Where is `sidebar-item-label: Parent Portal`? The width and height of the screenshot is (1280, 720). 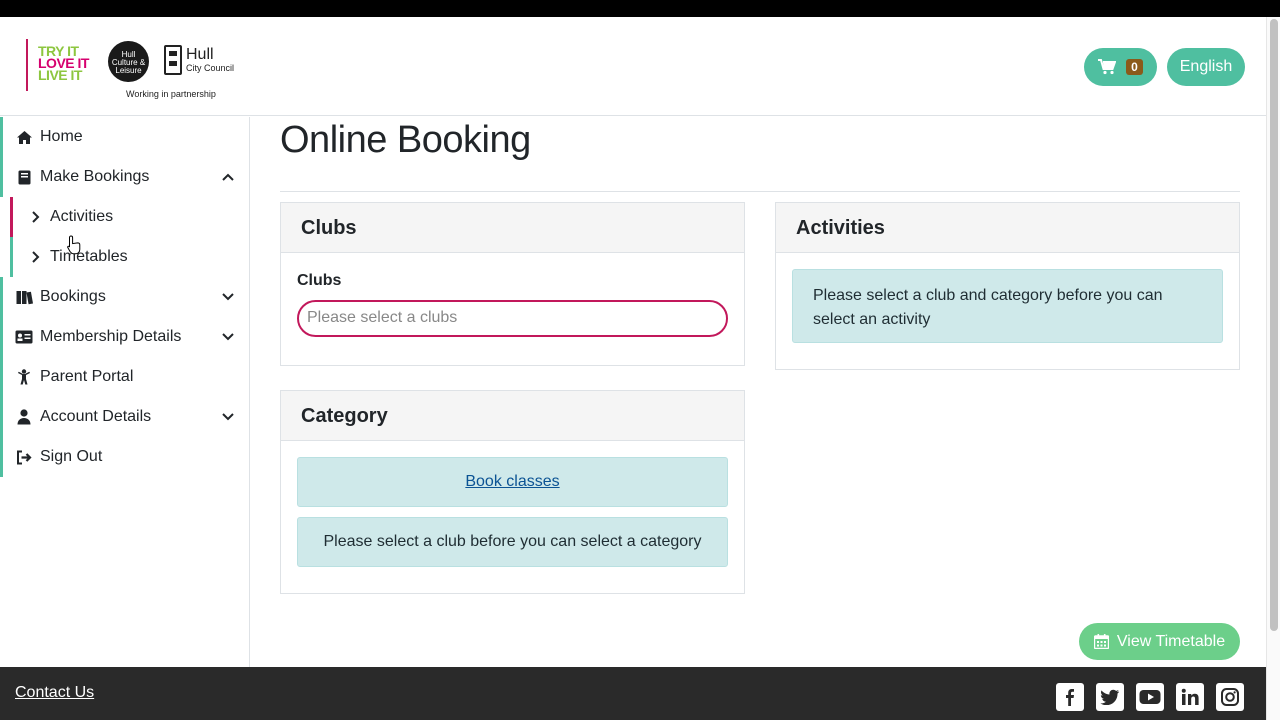
sidebar-item-label: Parent Portal is located at coordinates (87, 376).